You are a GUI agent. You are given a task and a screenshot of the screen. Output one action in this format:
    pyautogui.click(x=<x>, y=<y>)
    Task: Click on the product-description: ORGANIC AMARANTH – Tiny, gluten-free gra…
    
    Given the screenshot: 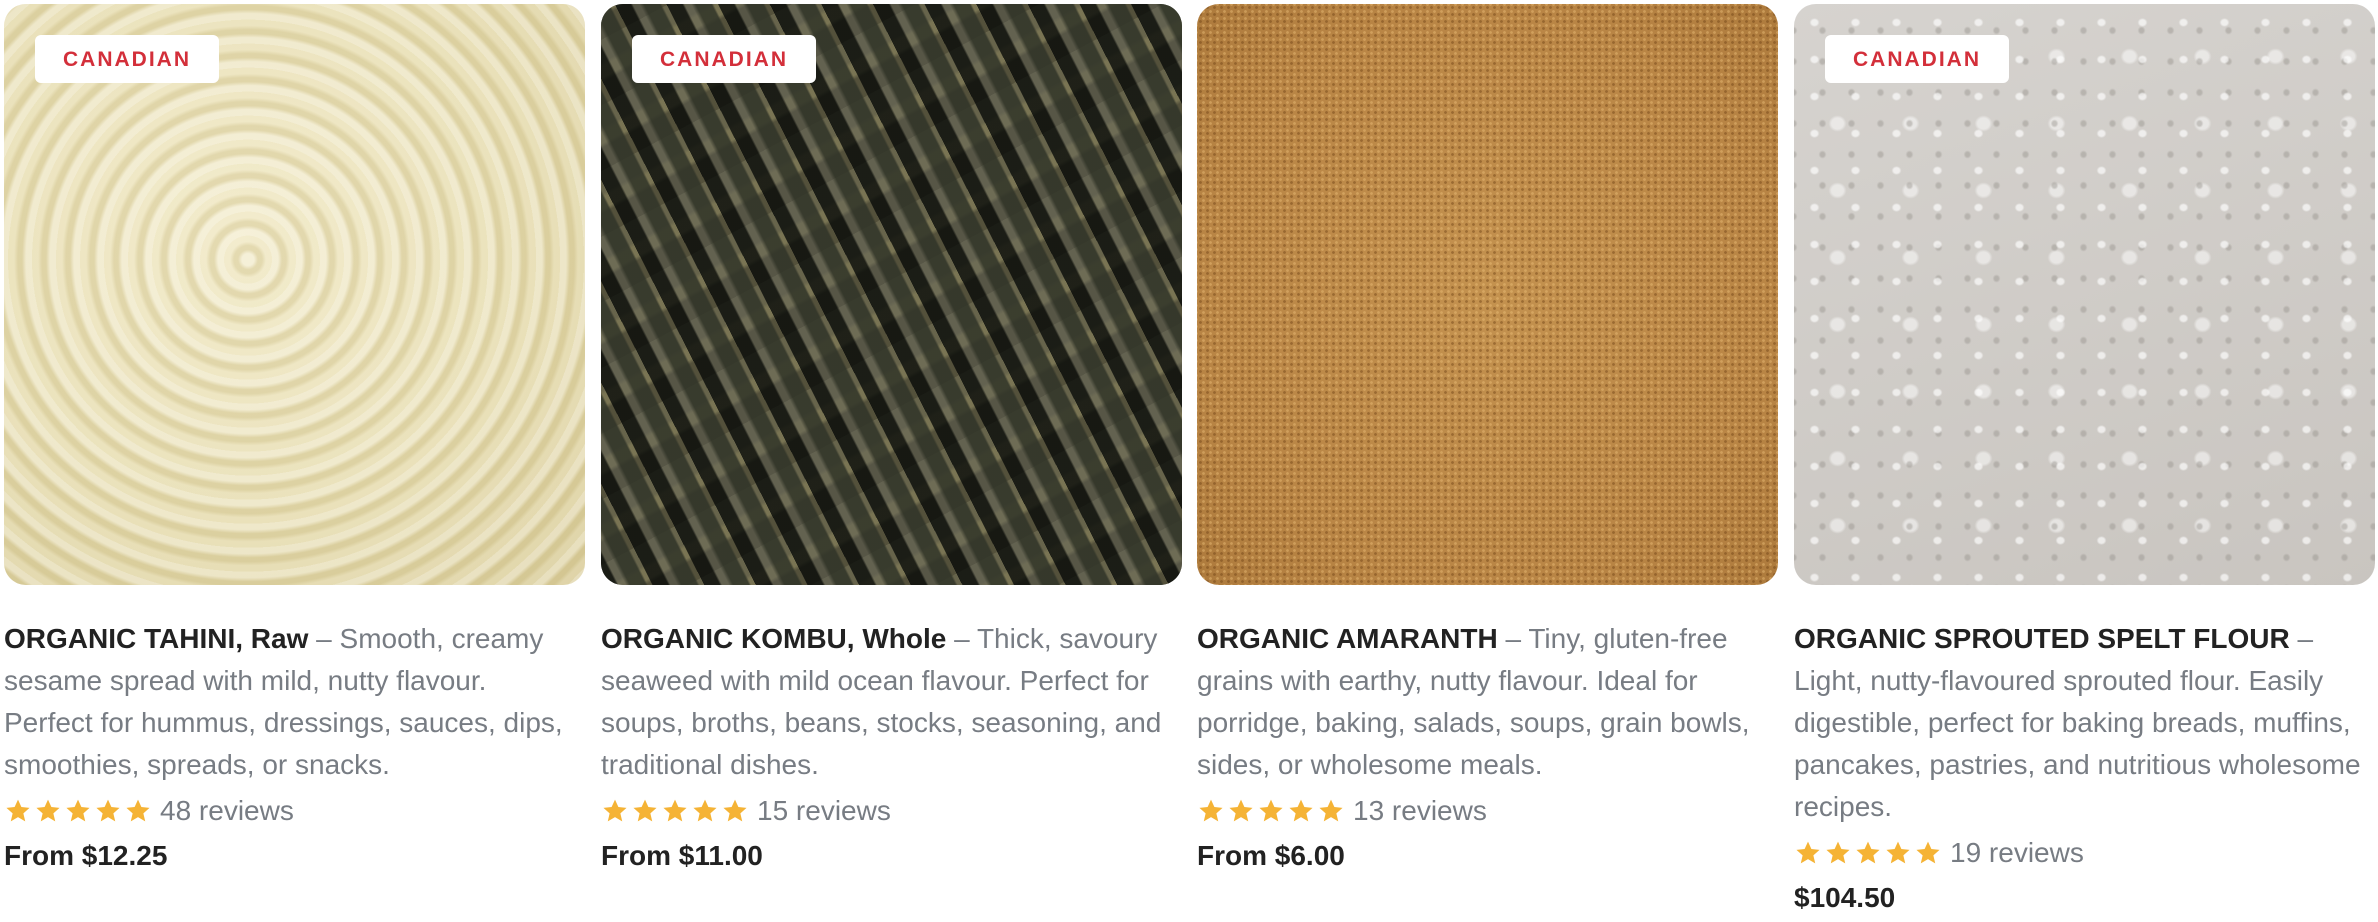 What is the action you would take?
    pyautogui.click(x=1484, y=702)
    